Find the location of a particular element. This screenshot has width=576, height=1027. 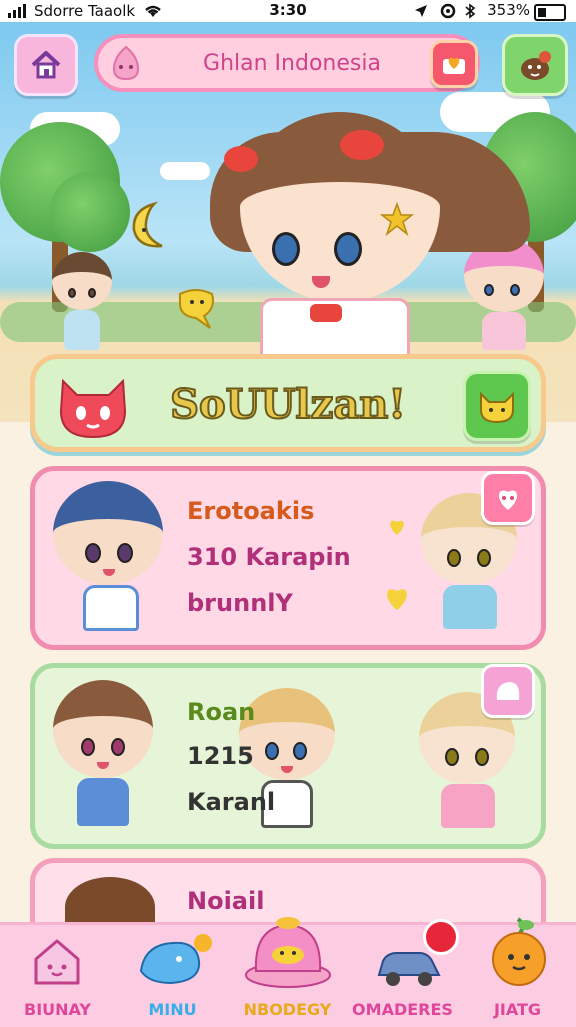

battery-percent: 353% is located at coordinates (508, 10).